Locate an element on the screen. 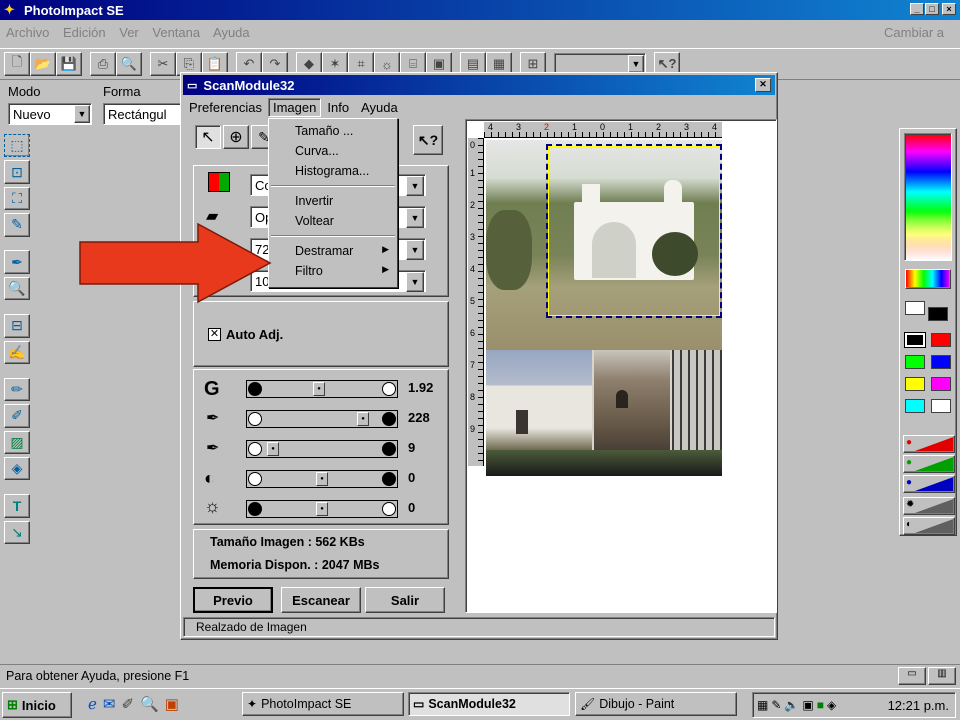  zoom-in-icon: ⊕ is located at coordinates (236, 137).